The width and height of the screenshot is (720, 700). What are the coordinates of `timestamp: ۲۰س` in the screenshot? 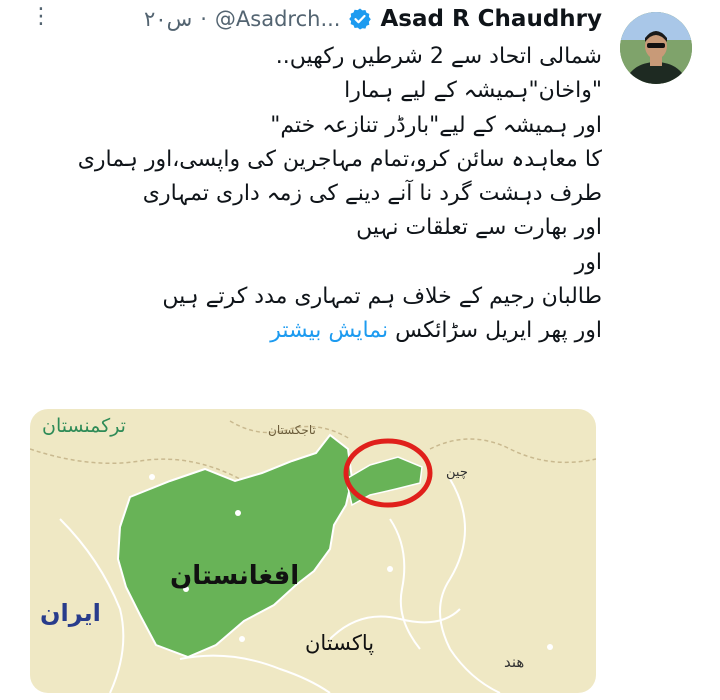 It's located at (168, 19).